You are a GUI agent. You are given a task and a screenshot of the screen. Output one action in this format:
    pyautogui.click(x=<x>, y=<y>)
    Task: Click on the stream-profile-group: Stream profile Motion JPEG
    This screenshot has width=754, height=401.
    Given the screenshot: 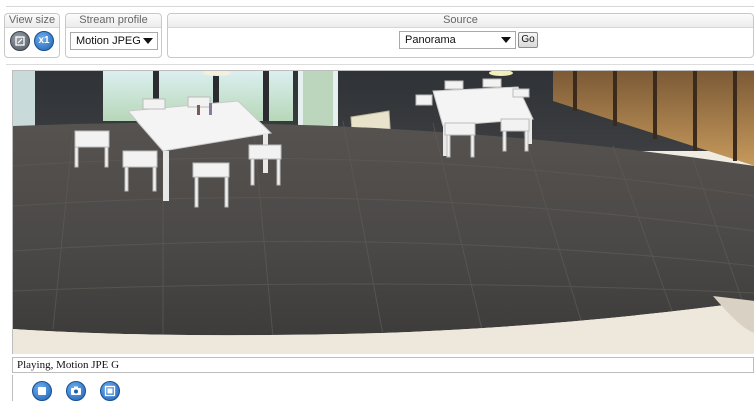 What is the action you would take?
    pyautogui.click(x=113, y=35)
    